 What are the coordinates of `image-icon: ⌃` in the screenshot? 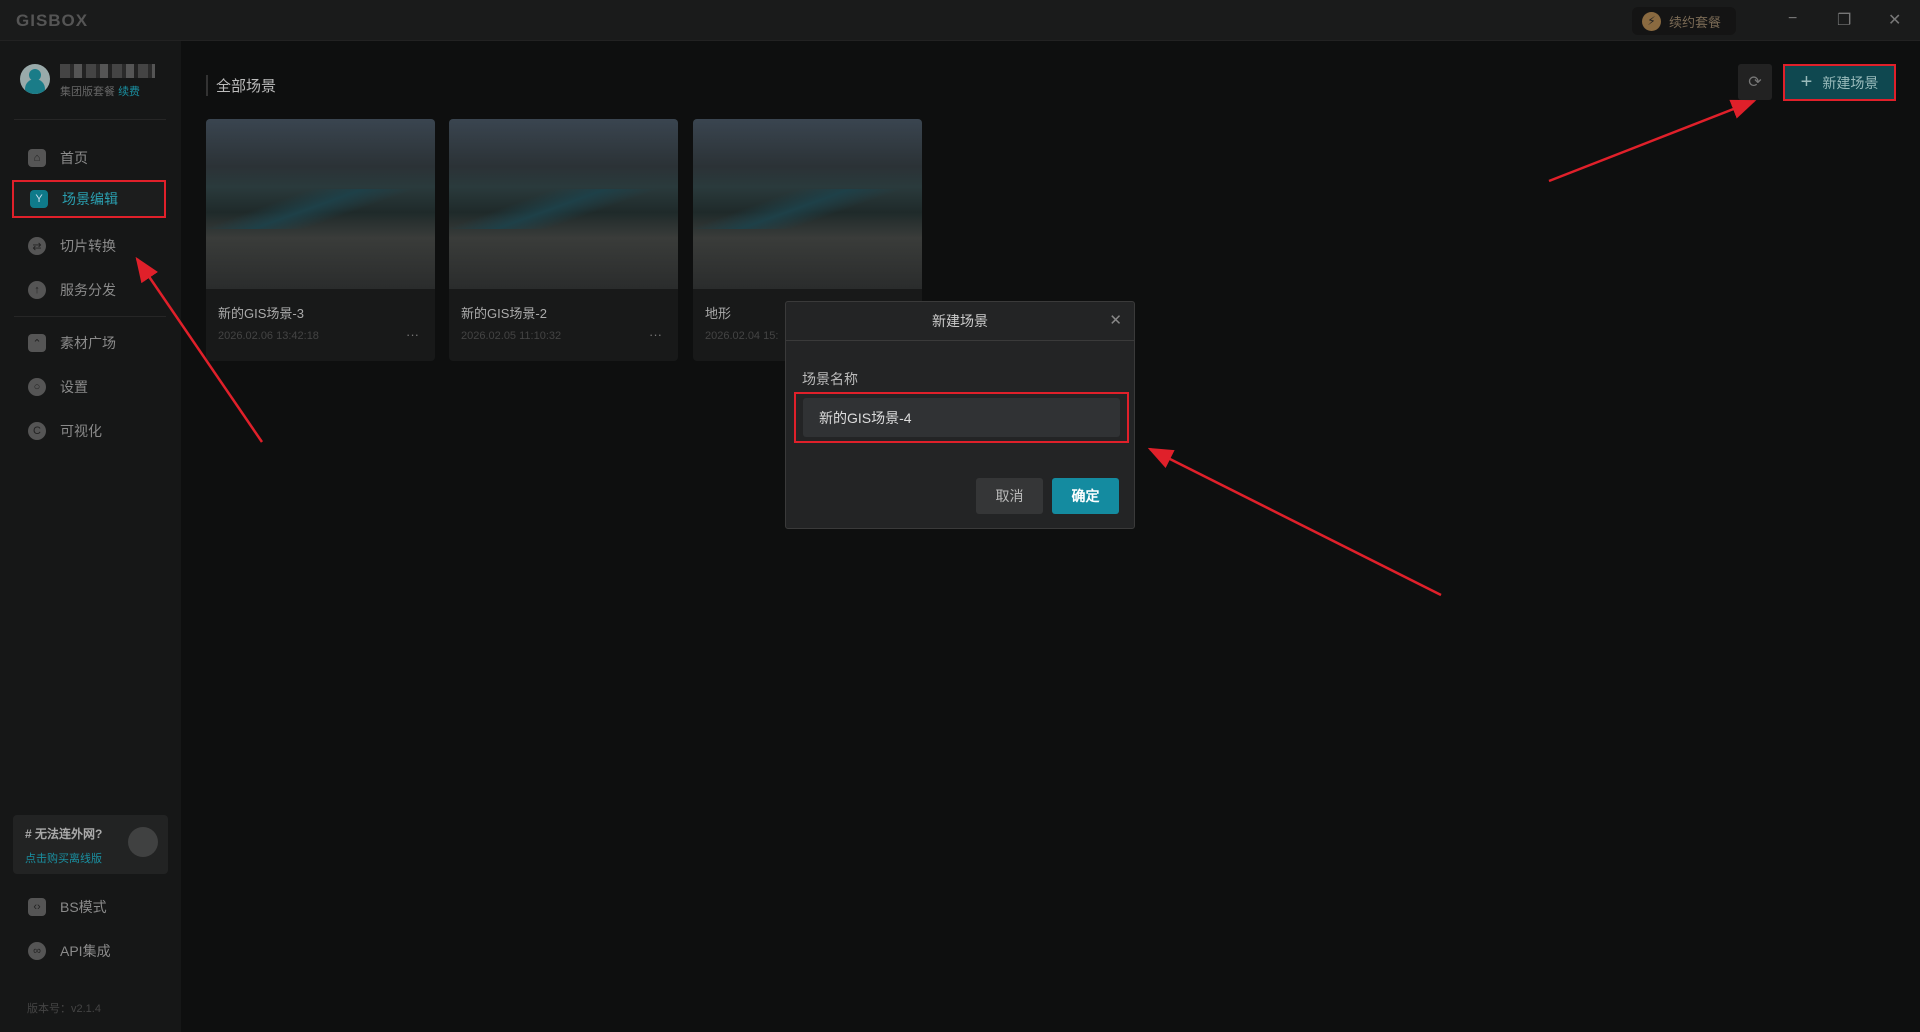 It's located at (37, 343).